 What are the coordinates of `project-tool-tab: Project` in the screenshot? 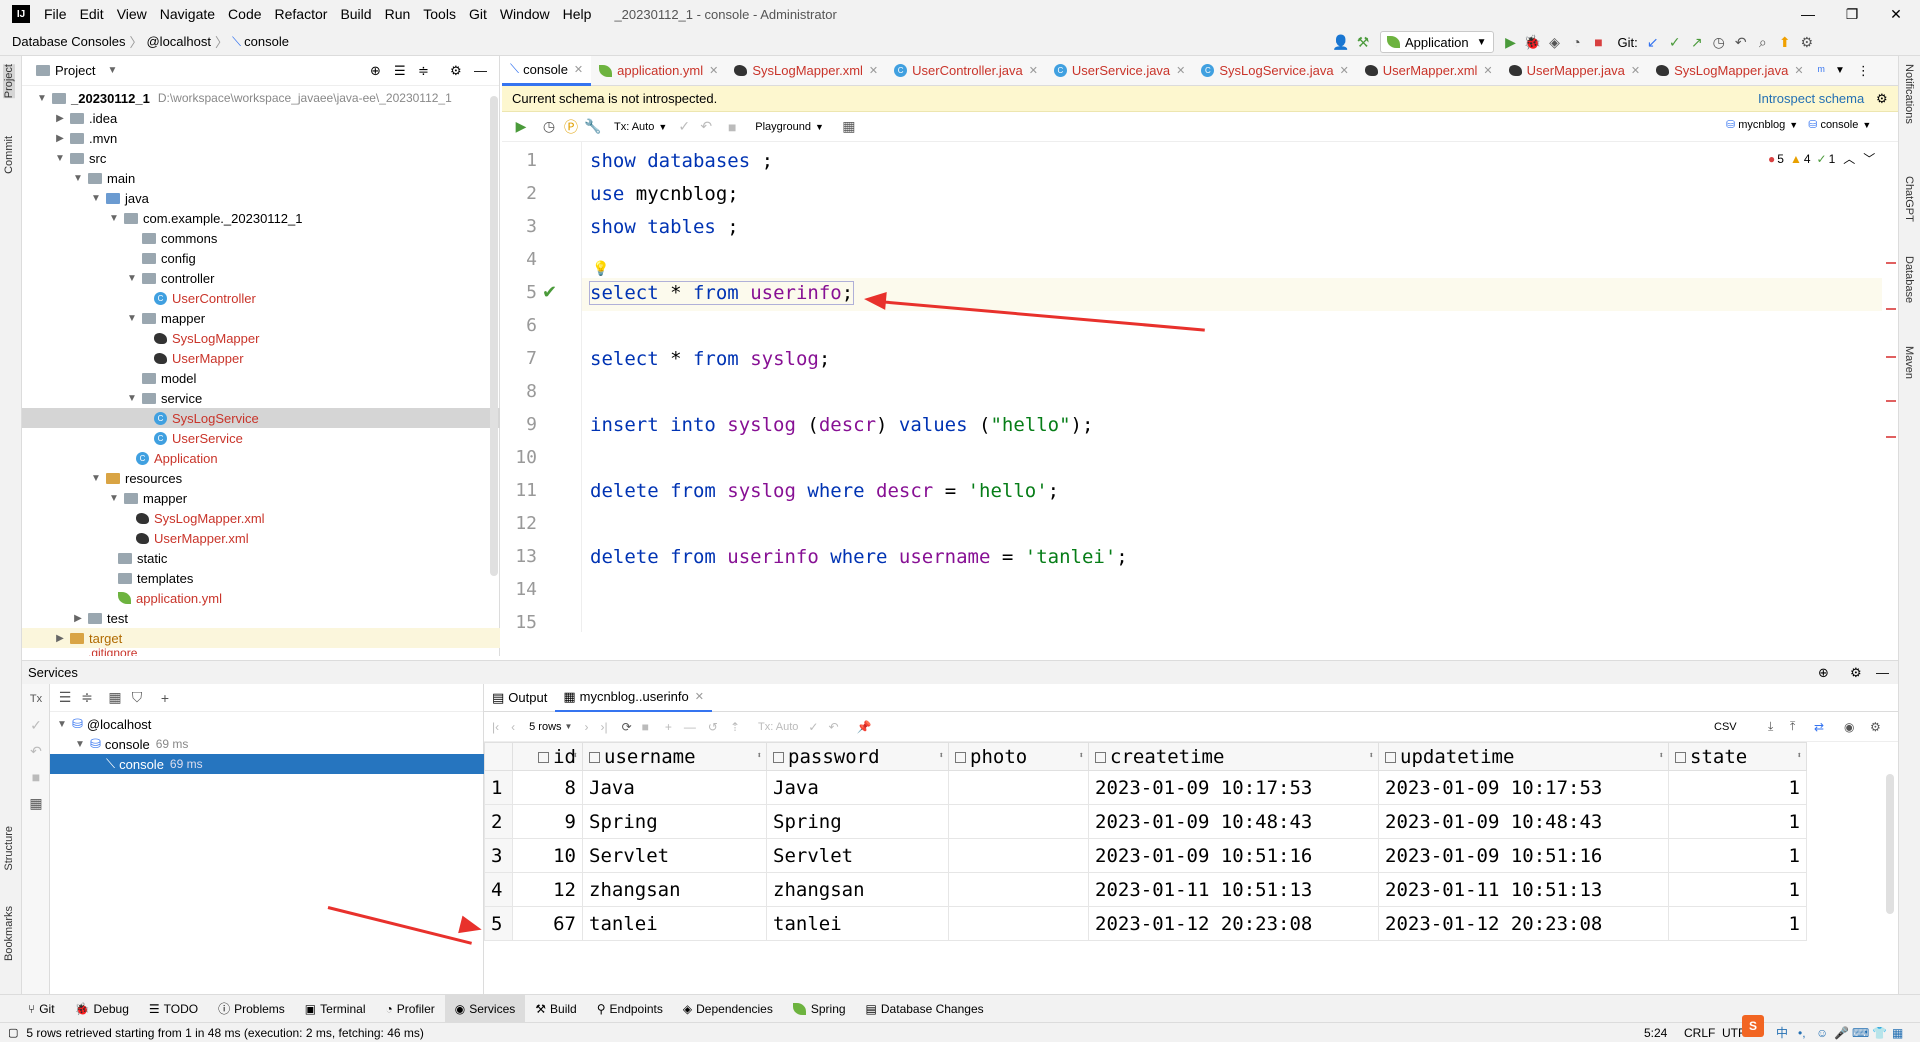 It's located at (9, 81).